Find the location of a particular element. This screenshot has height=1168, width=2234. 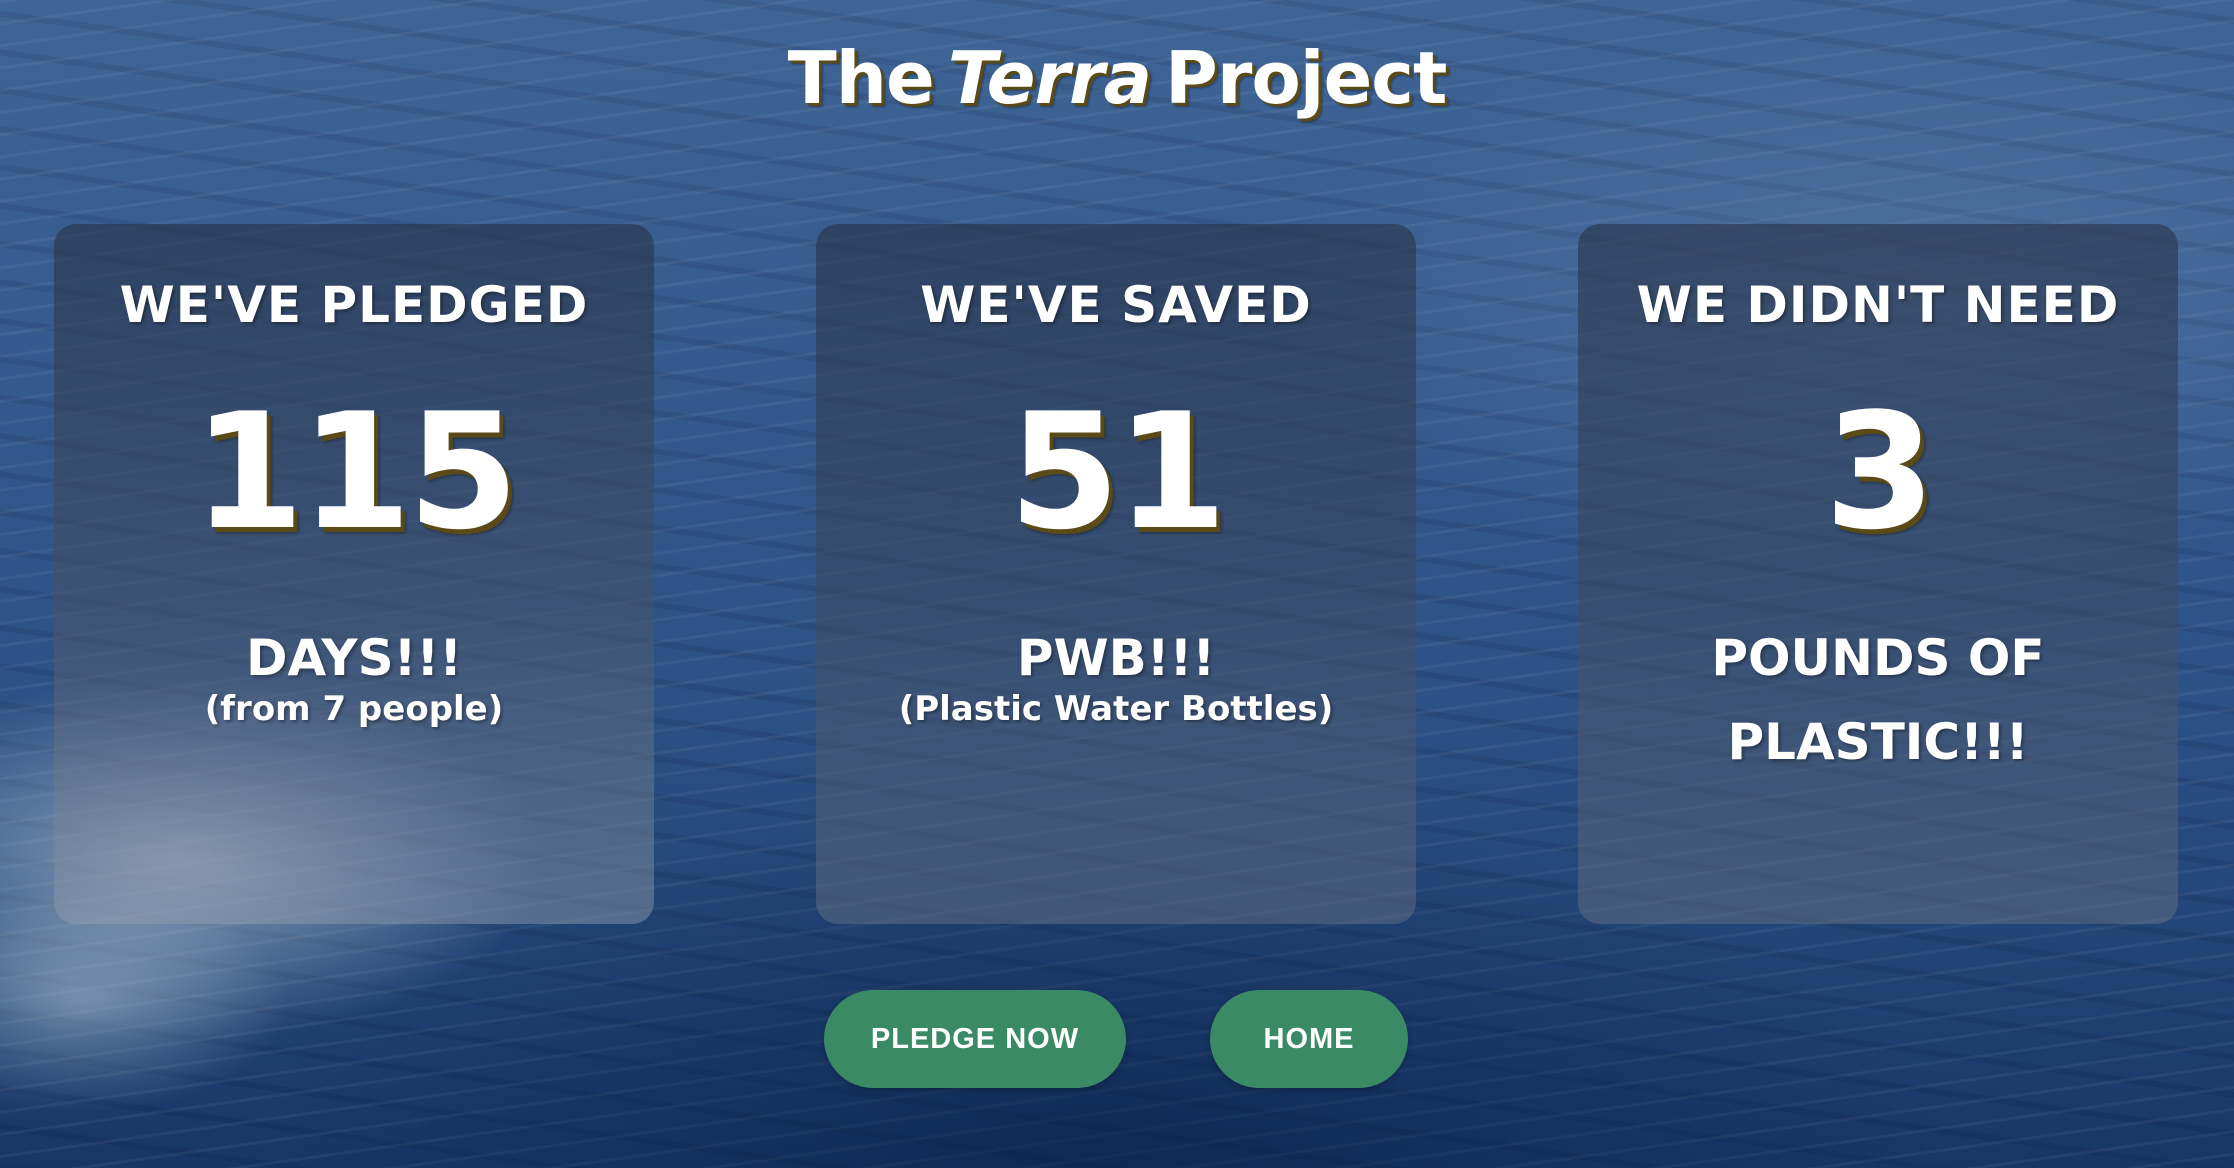

card-number: 51 is located at coordinates (1118, 471).